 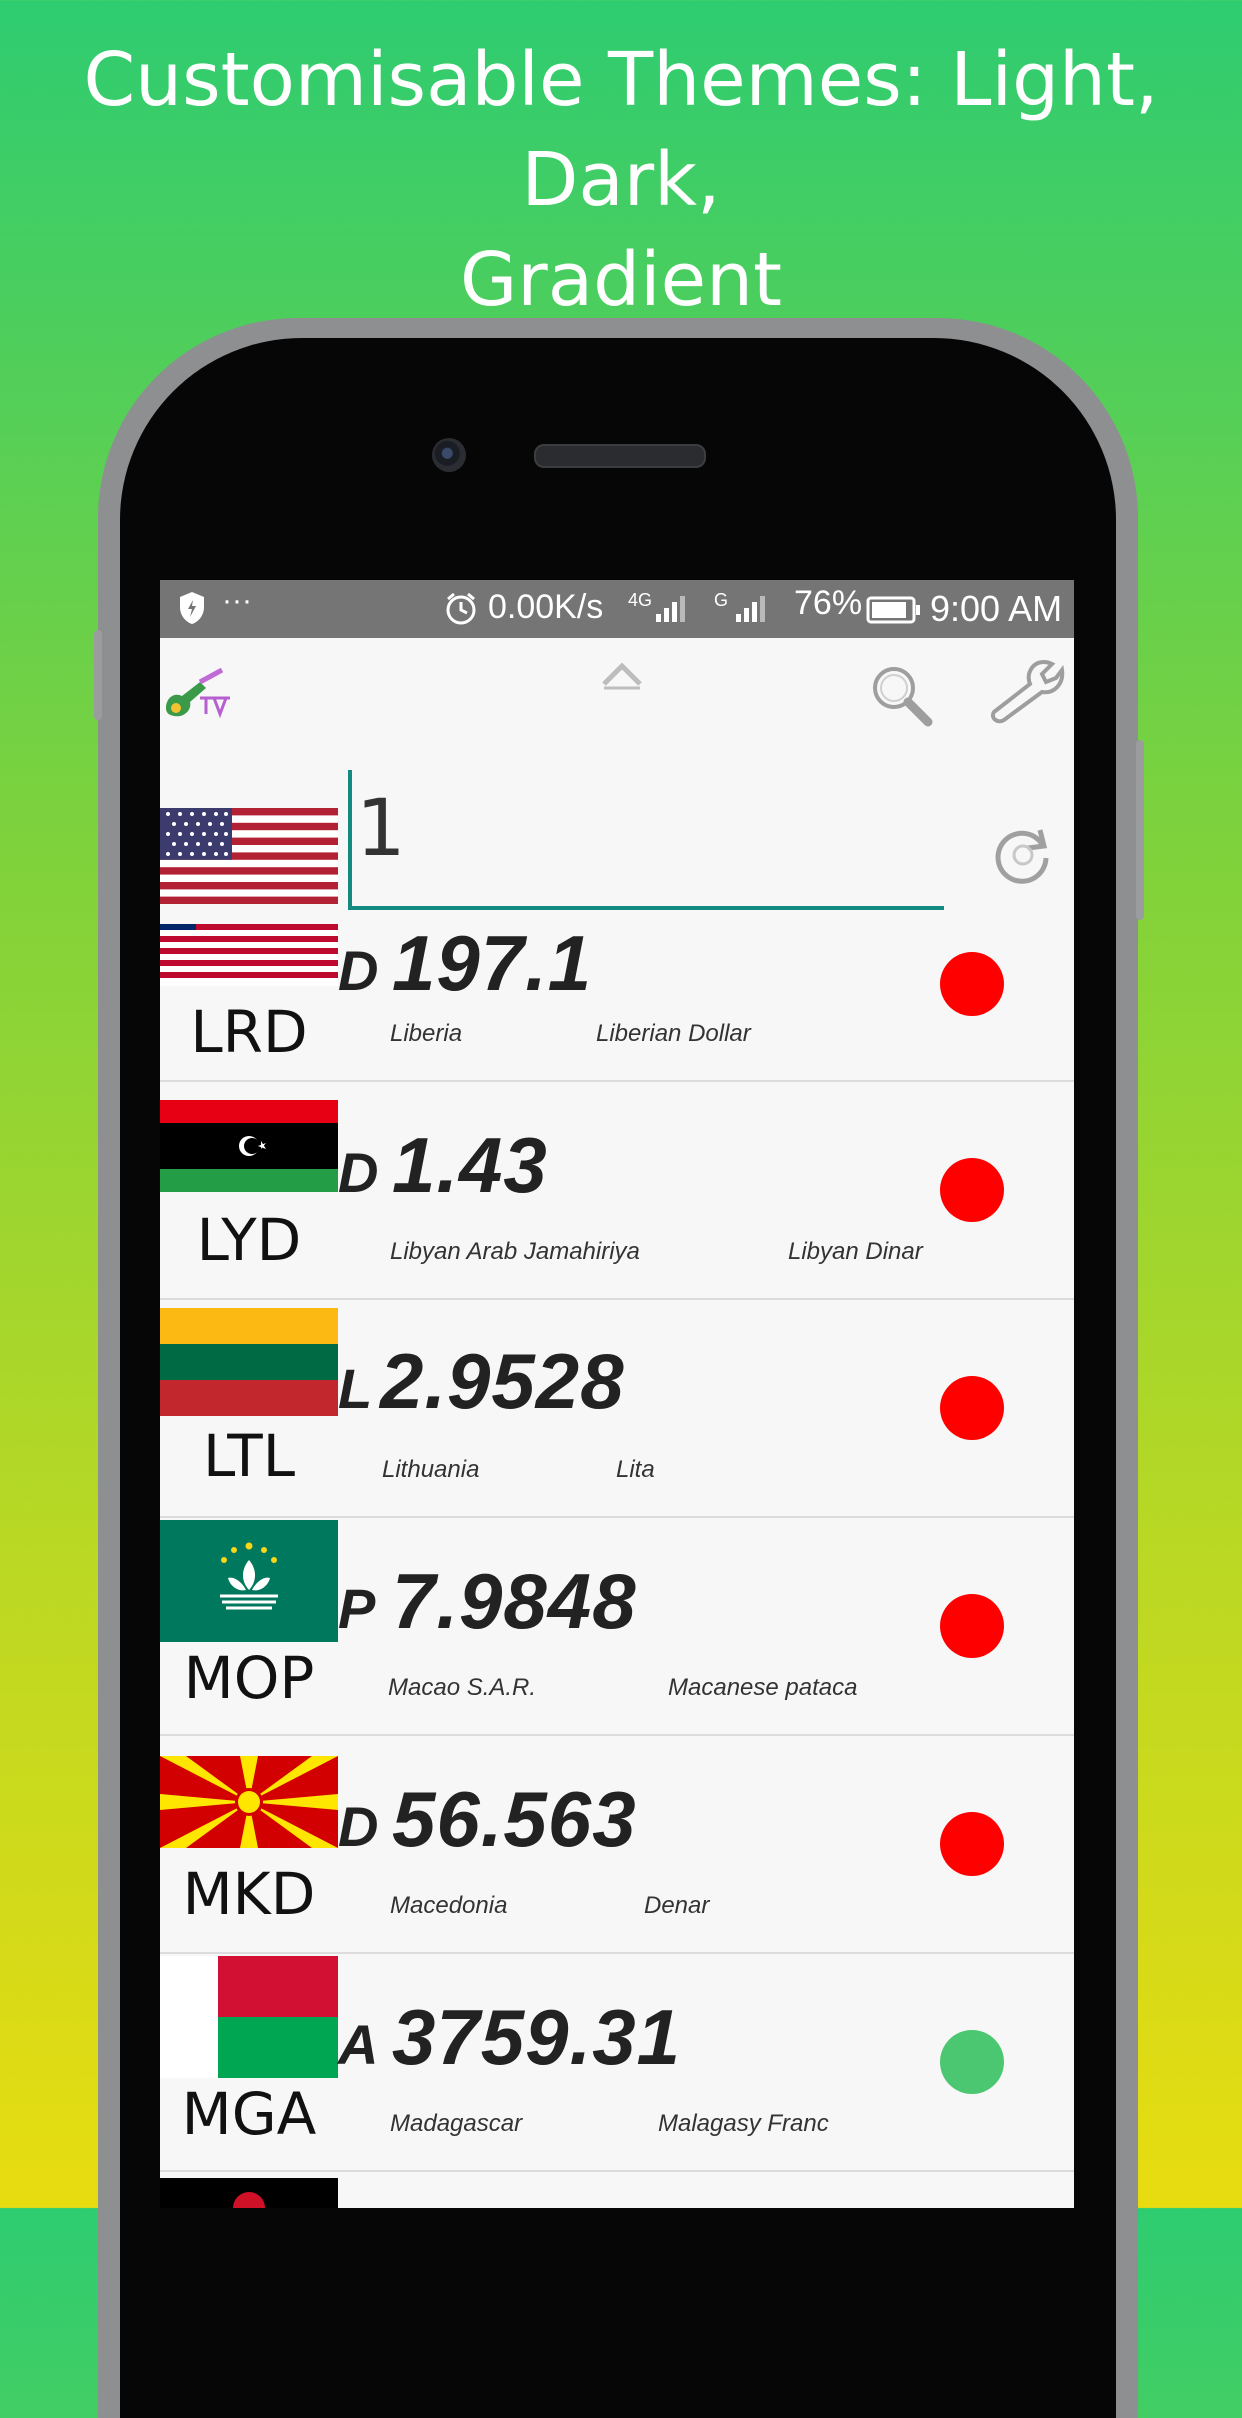 I want to click on network-type-1: 4G, so click(x=640, y=600).